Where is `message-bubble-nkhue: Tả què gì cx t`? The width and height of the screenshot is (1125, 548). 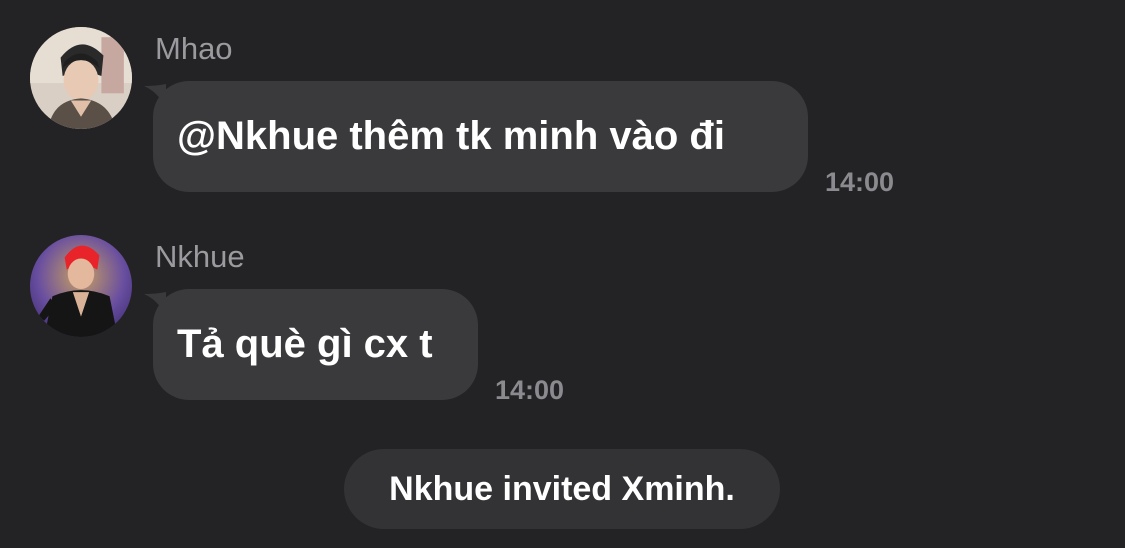
message-bubble-nkhue: Tả què gì cx t is located at coordinates (315, 344).